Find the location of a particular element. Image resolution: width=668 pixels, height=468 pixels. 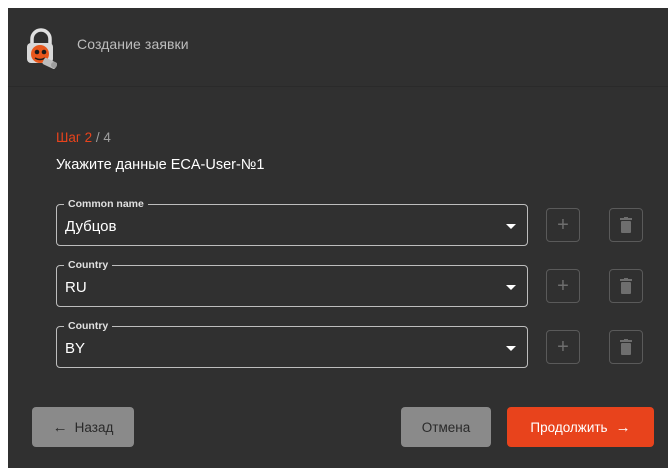

field-value: BY is located at coordinates (75, 348).